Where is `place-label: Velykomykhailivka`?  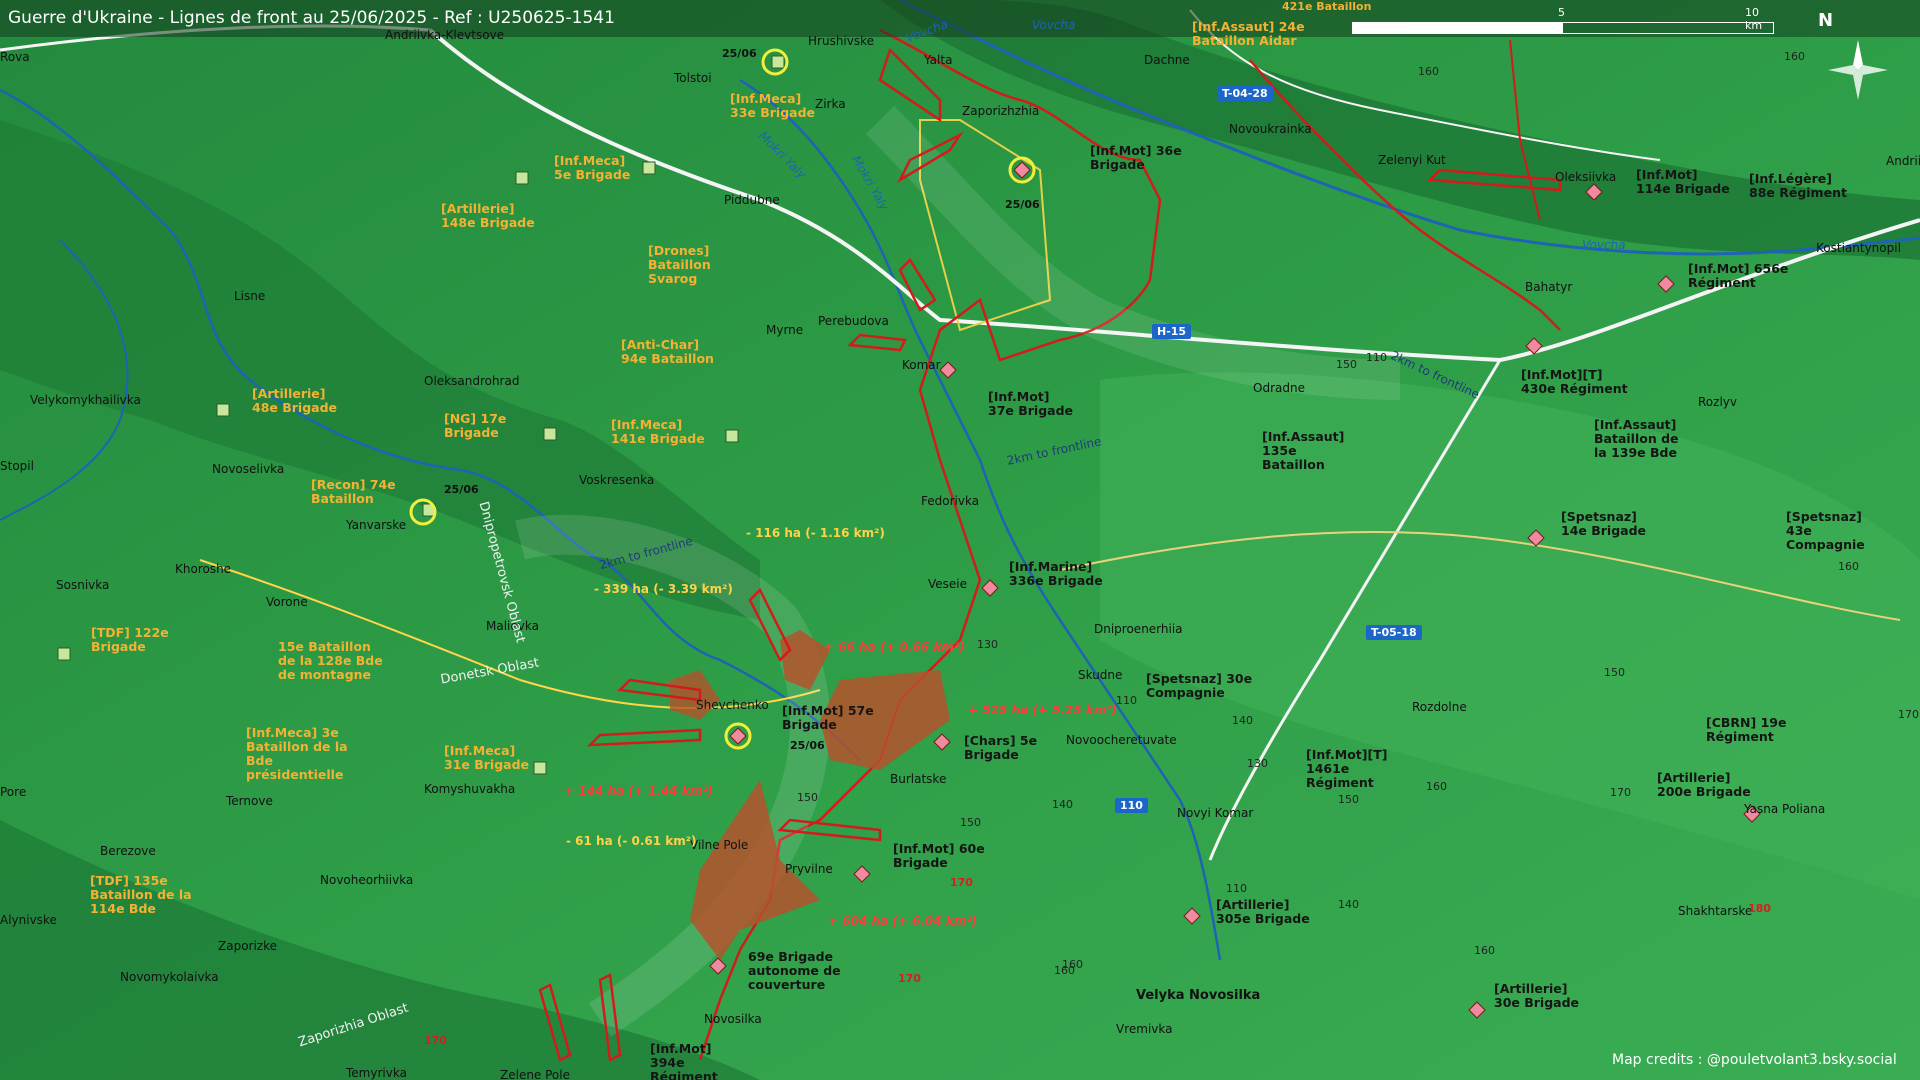 place-label: Velykomykhailivka is located at coordinates (85, 400).